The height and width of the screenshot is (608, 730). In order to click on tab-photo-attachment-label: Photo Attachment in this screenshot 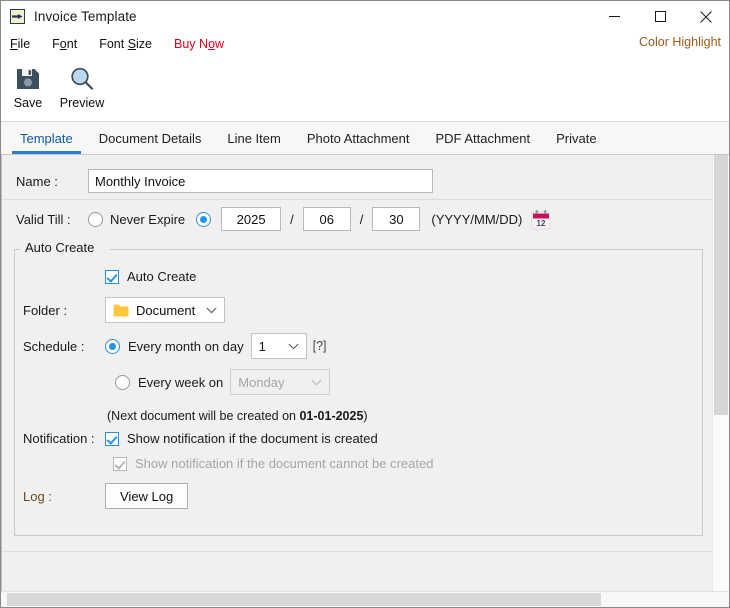, I will do `click(358, 138)`.